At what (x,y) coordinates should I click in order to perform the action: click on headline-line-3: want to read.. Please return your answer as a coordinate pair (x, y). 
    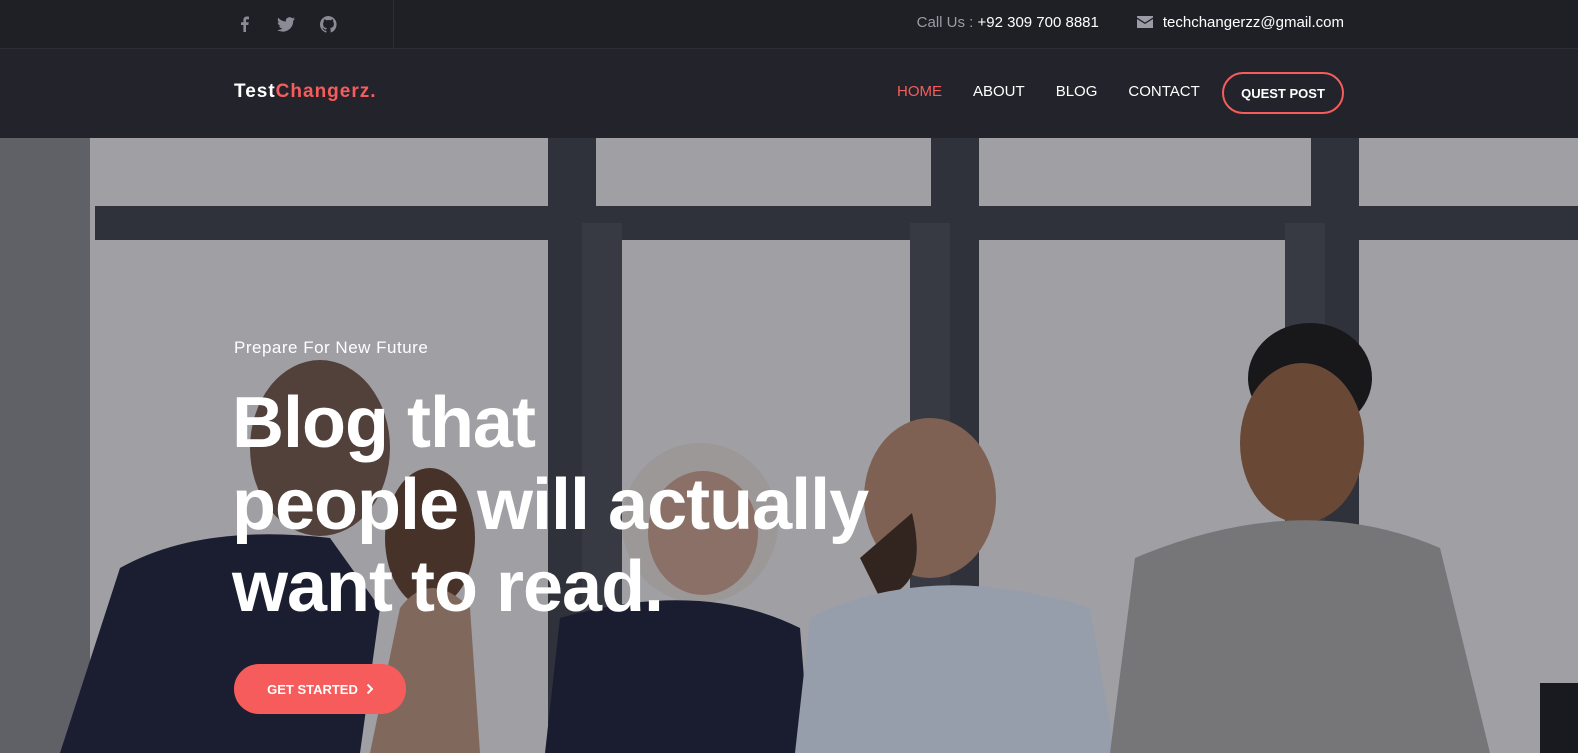
    Looking at the image, I should click on (448, 587).